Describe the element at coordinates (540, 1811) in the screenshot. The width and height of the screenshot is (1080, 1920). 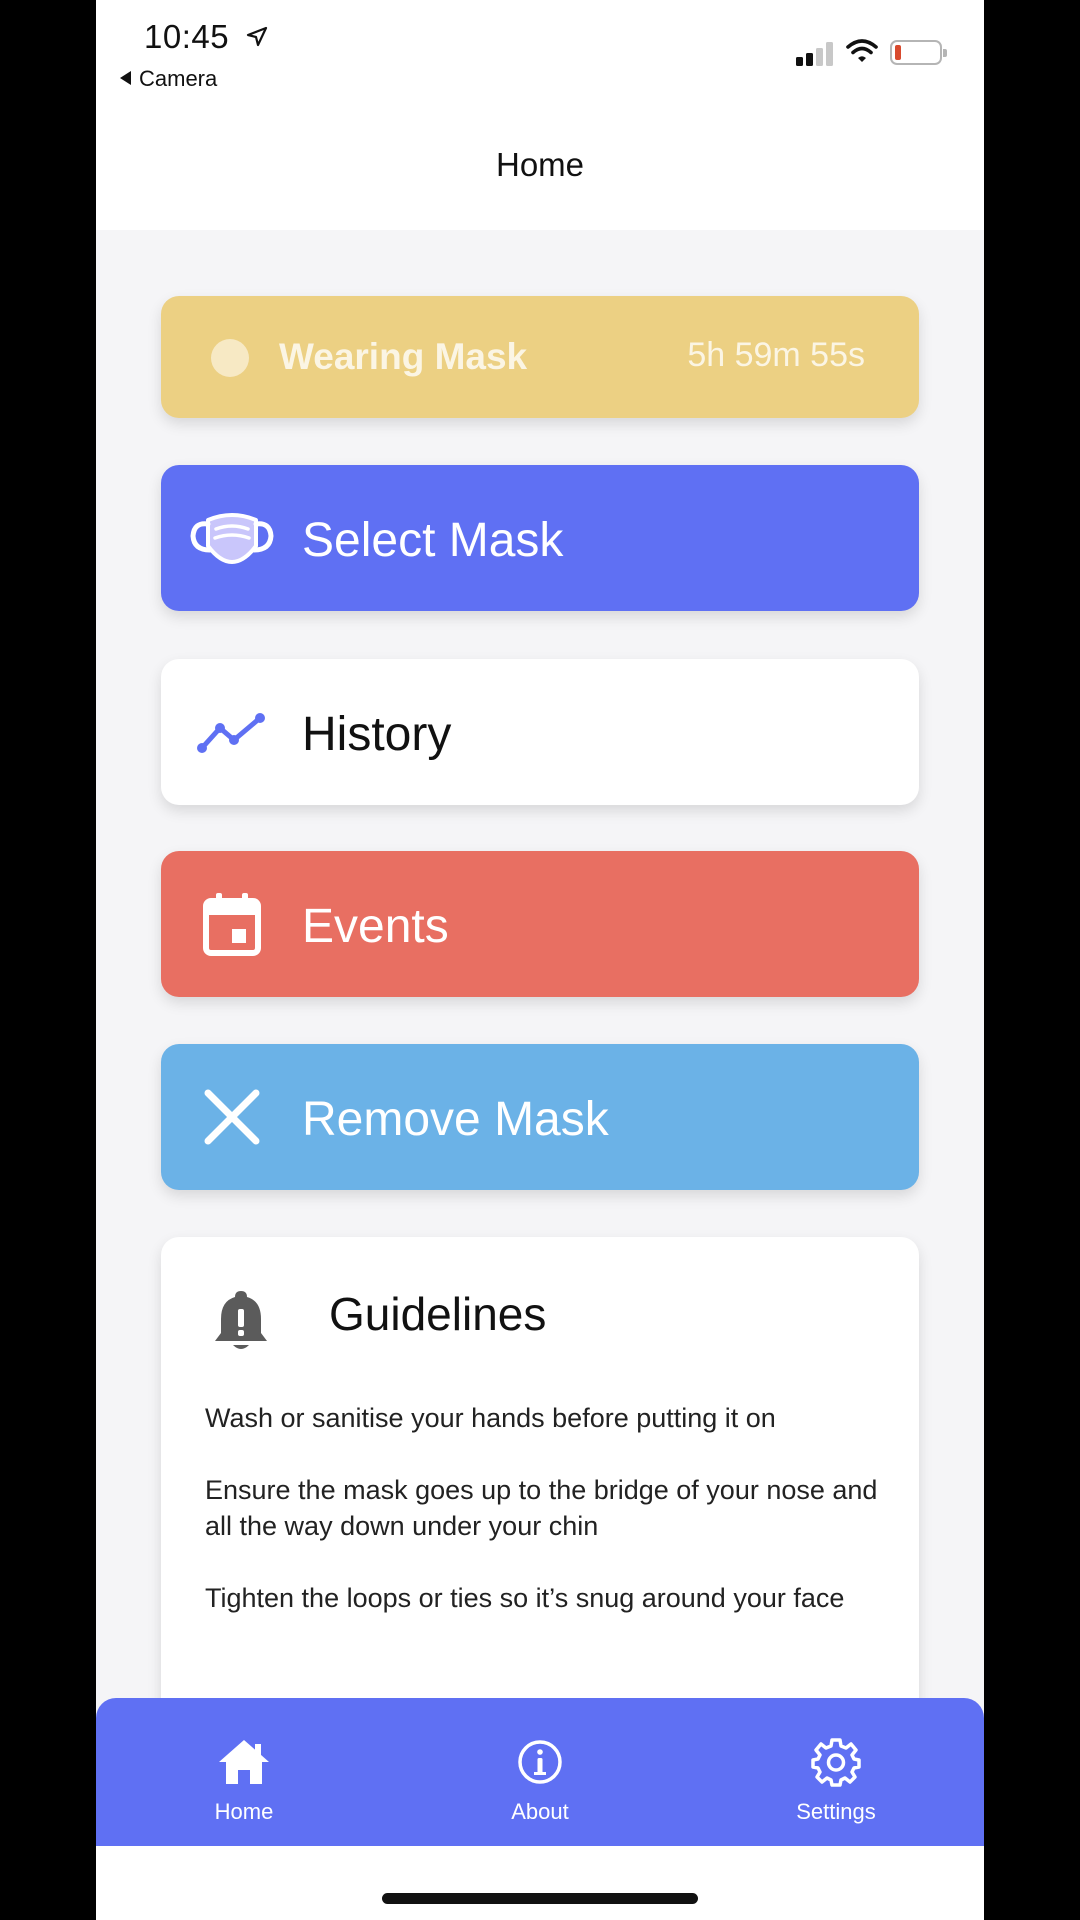
I see `tab-about-label: About` at that location.